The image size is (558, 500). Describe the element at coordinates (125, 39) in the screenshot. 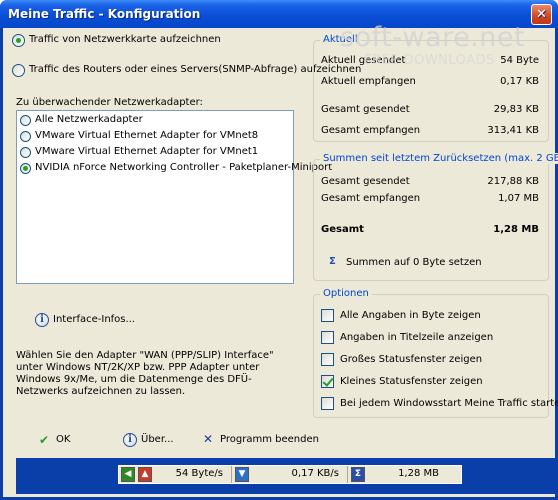

I see `nic-radio-label: Traffic von Netzwerkkarte aufzeichnen` at that location.